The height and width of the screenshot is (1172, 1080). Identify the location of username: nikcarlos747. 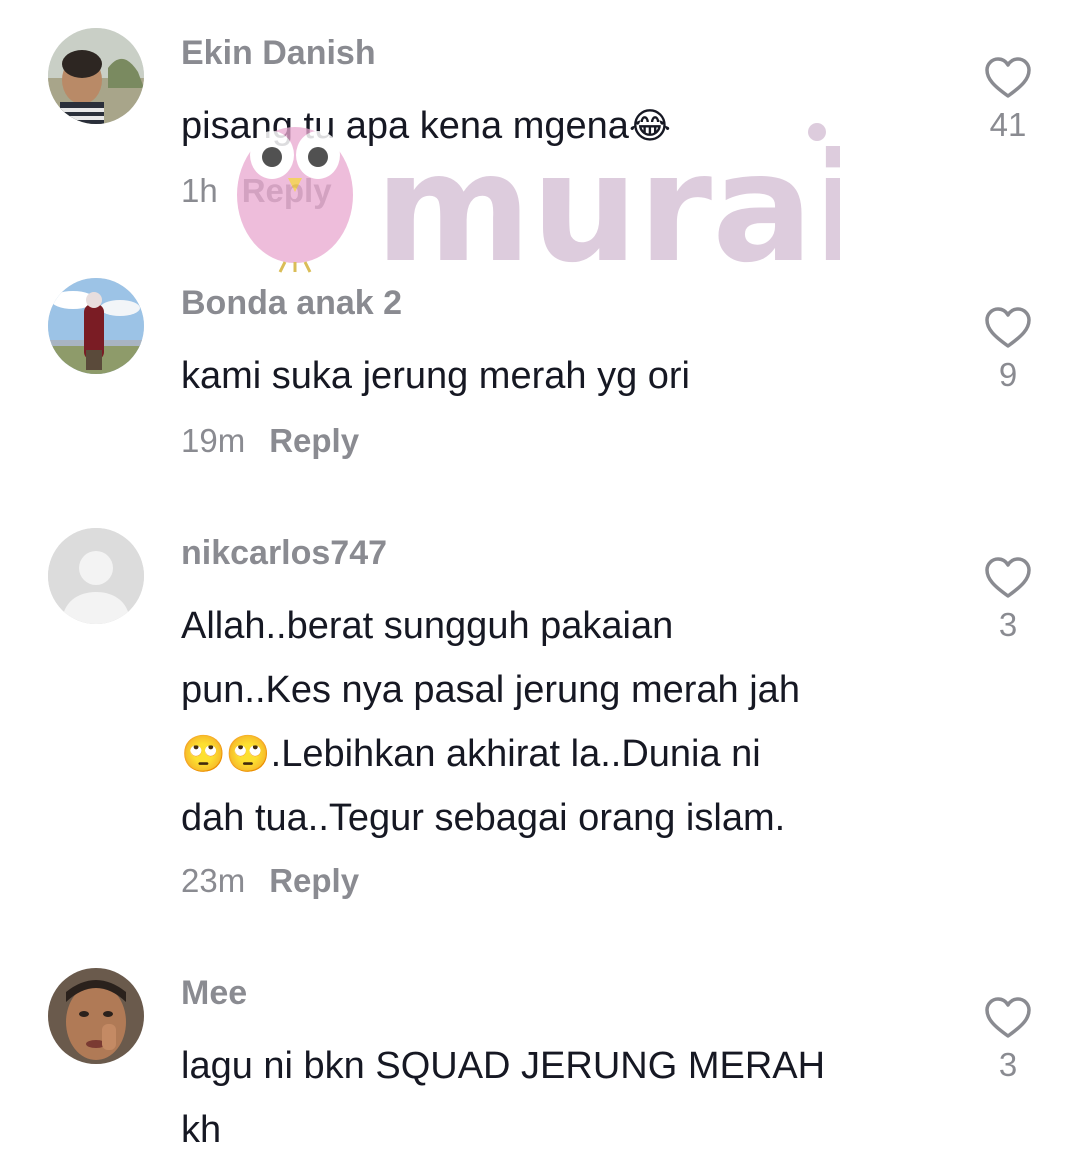
(284, 553).